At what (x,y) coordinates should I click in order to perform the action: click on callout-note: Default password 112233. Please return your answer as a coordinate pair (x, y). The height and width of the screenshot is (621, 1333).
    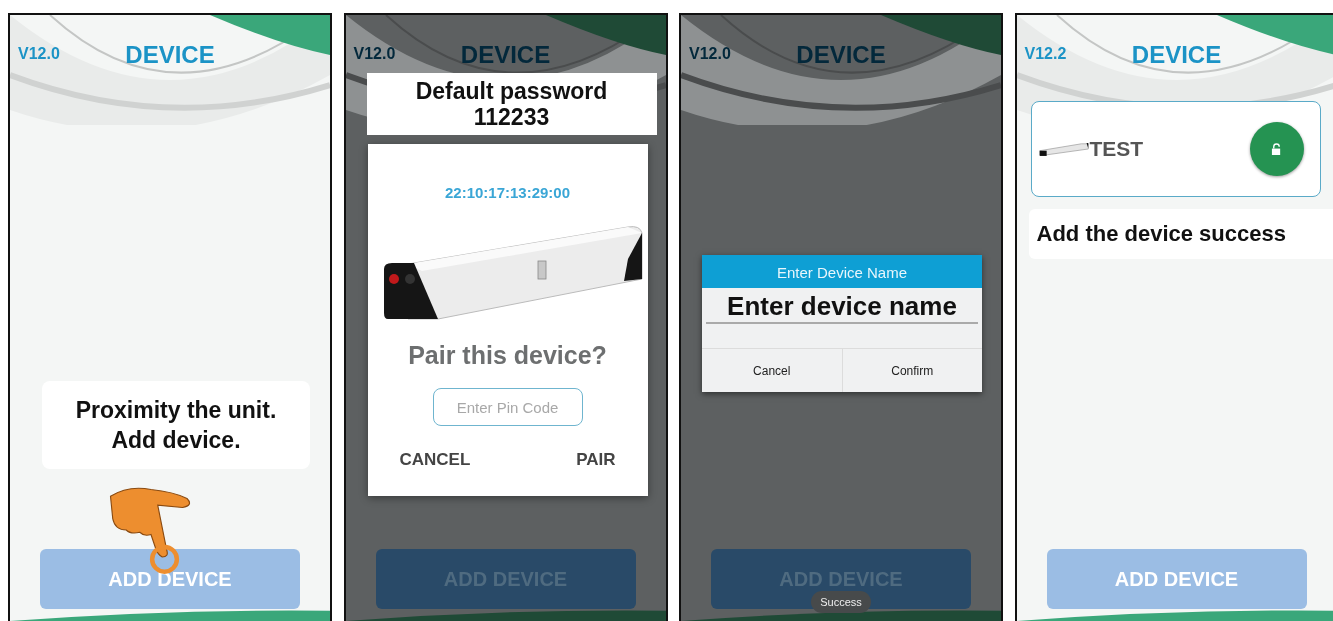
    Looking at the image, I should click on (511, 104).